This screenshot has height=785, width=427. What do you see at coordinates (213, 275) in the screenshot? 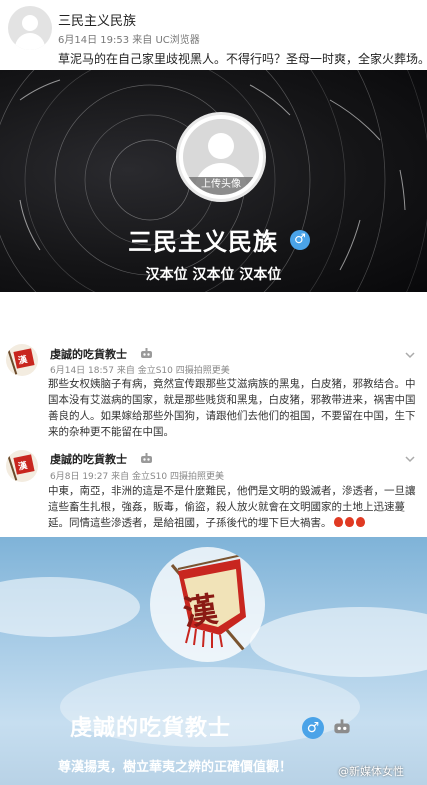
I see `profile-bio: 汉本位 汉本位 汉本位` at bounding box center [213, 275].